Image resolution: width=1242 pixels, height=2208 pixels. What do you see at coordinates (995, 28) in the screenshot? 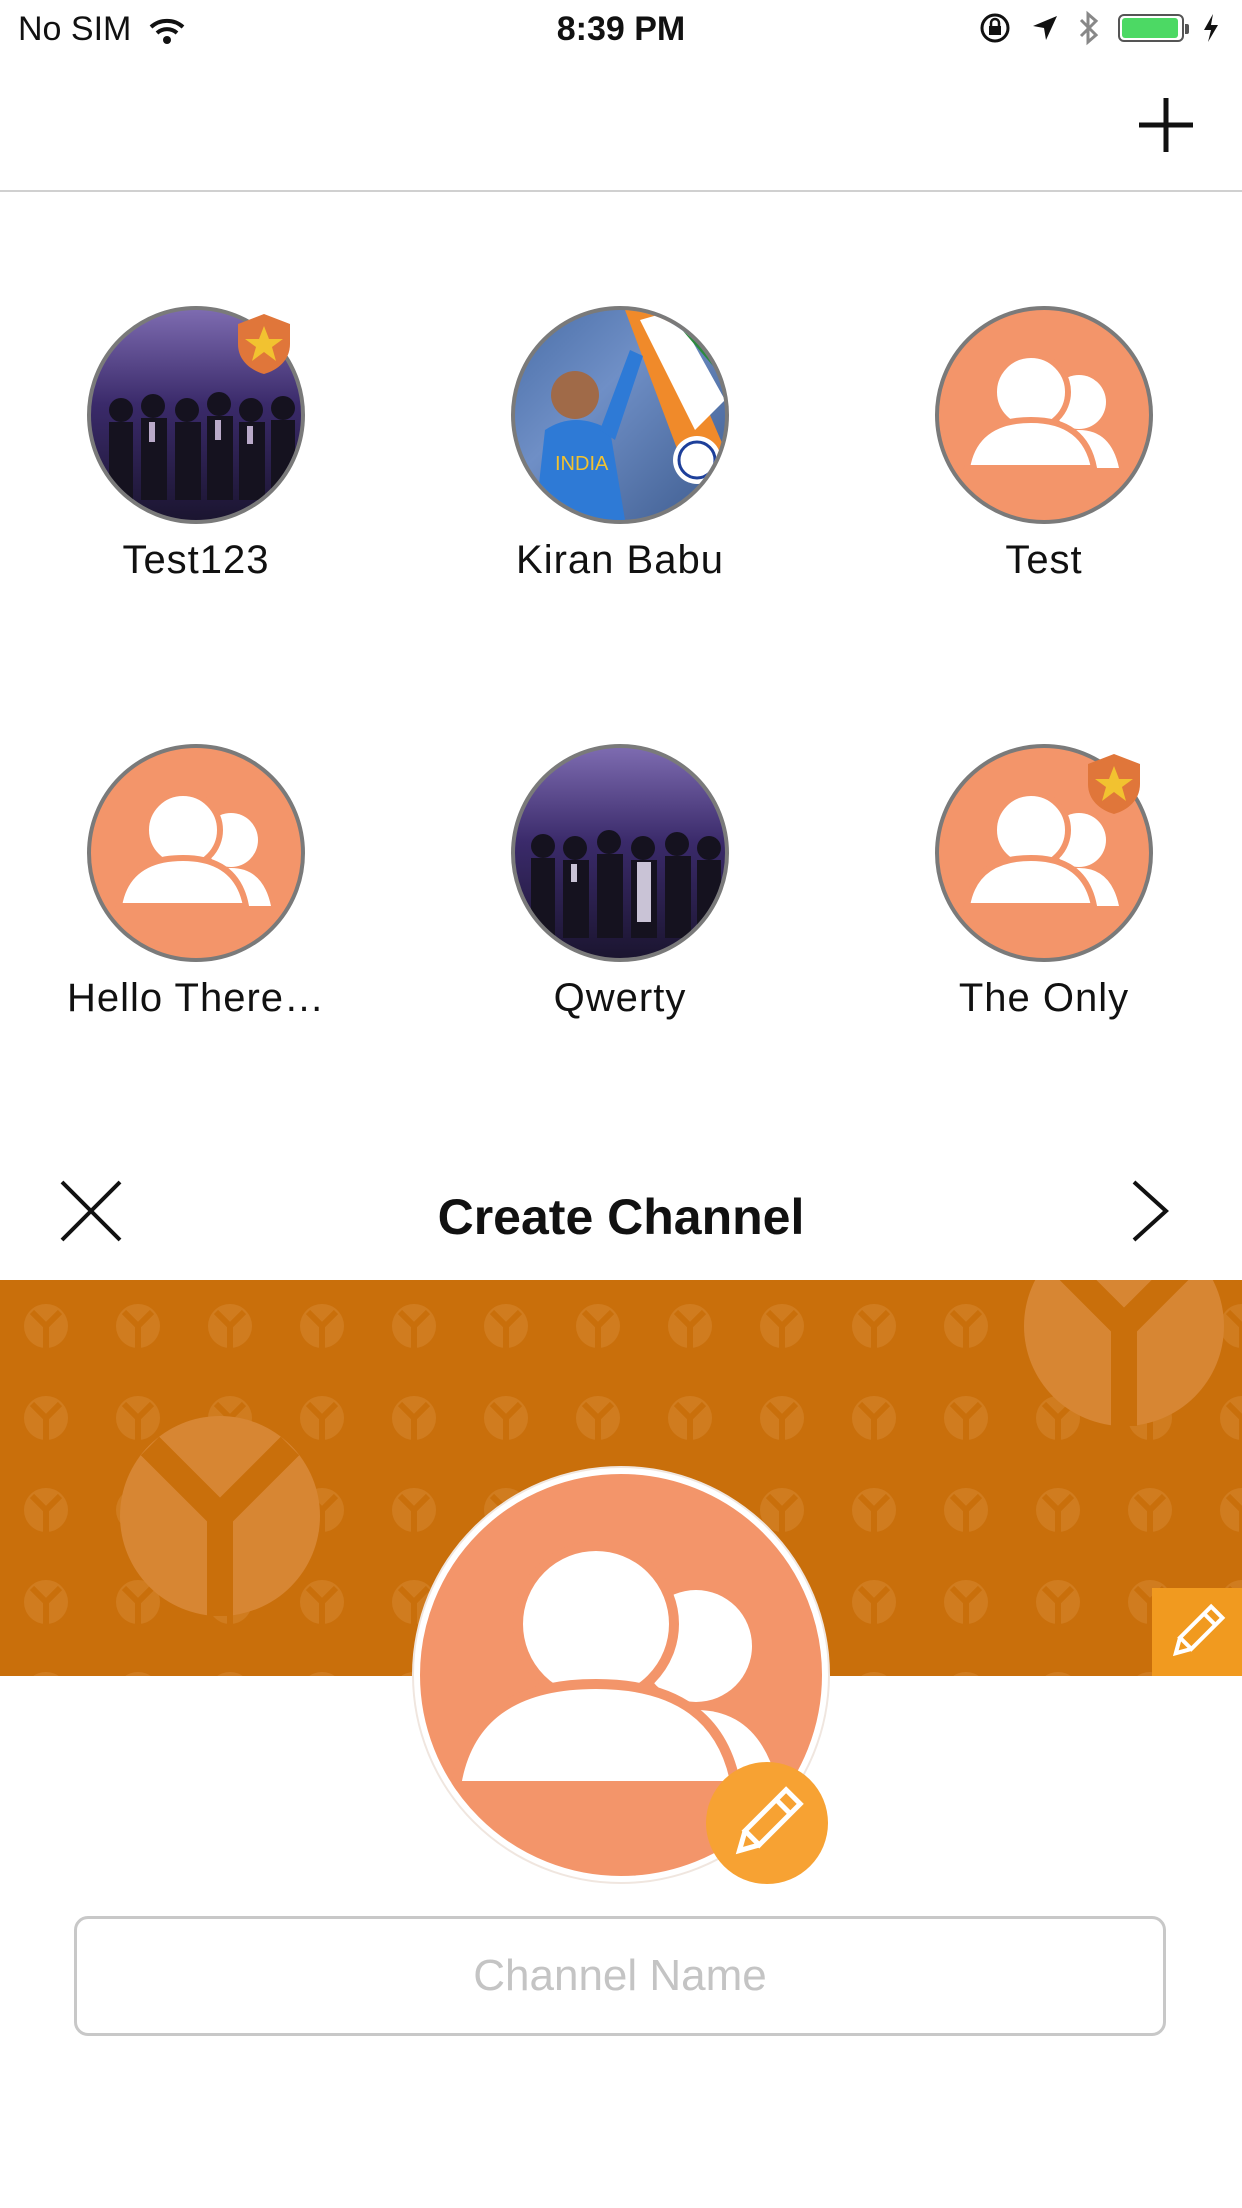
I see `rotation-lock-icon` at bounding box center [995, 28].